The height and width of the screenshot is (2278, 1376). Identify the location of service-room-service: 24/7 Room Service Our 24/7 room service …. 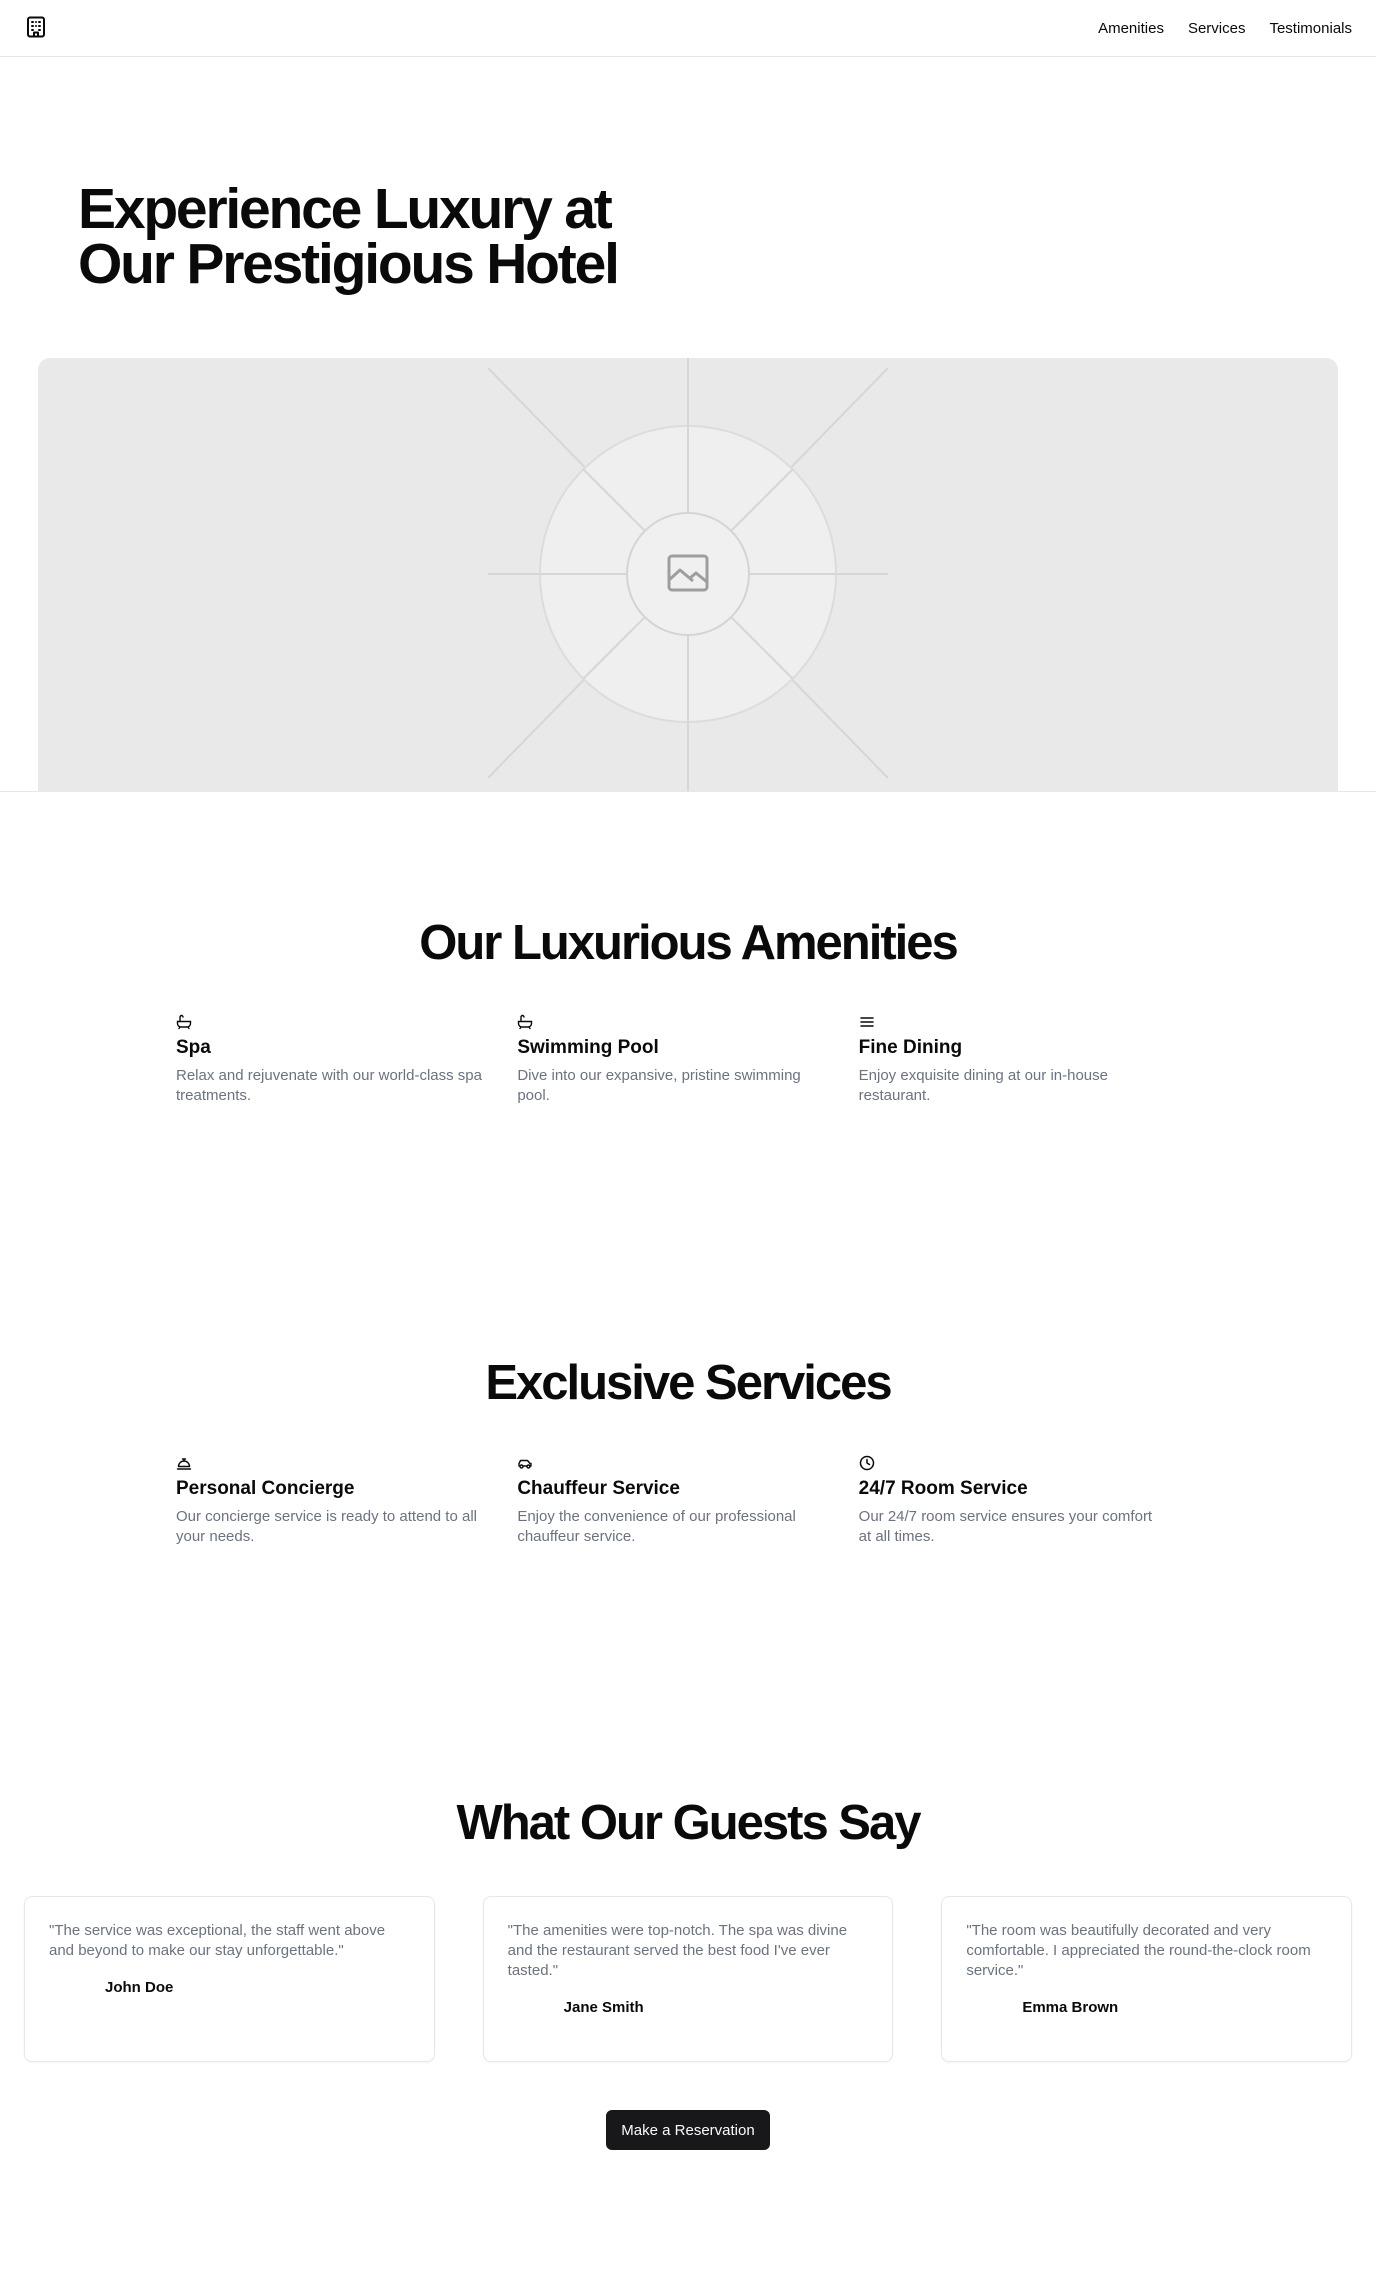
(1029, 1501).